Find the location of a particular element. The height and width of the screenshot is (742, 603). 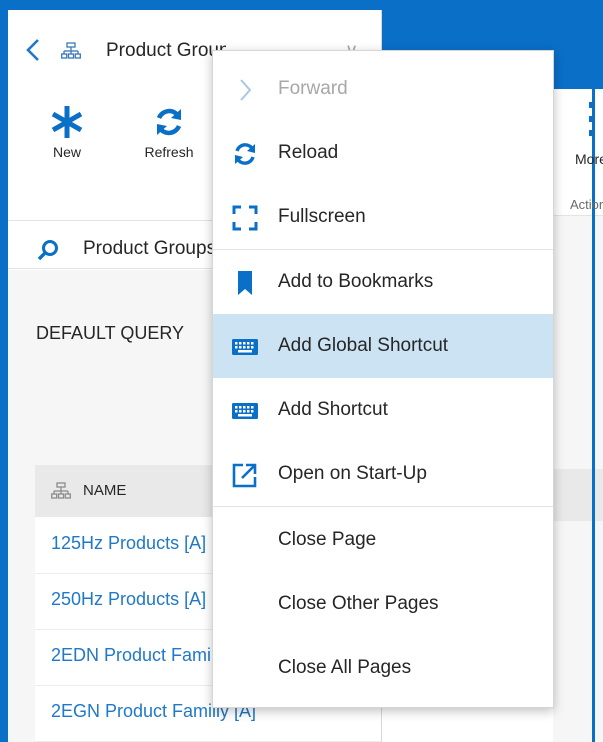

menu-item-label: Add to Bookmarks is located at coordinates (356, 281).